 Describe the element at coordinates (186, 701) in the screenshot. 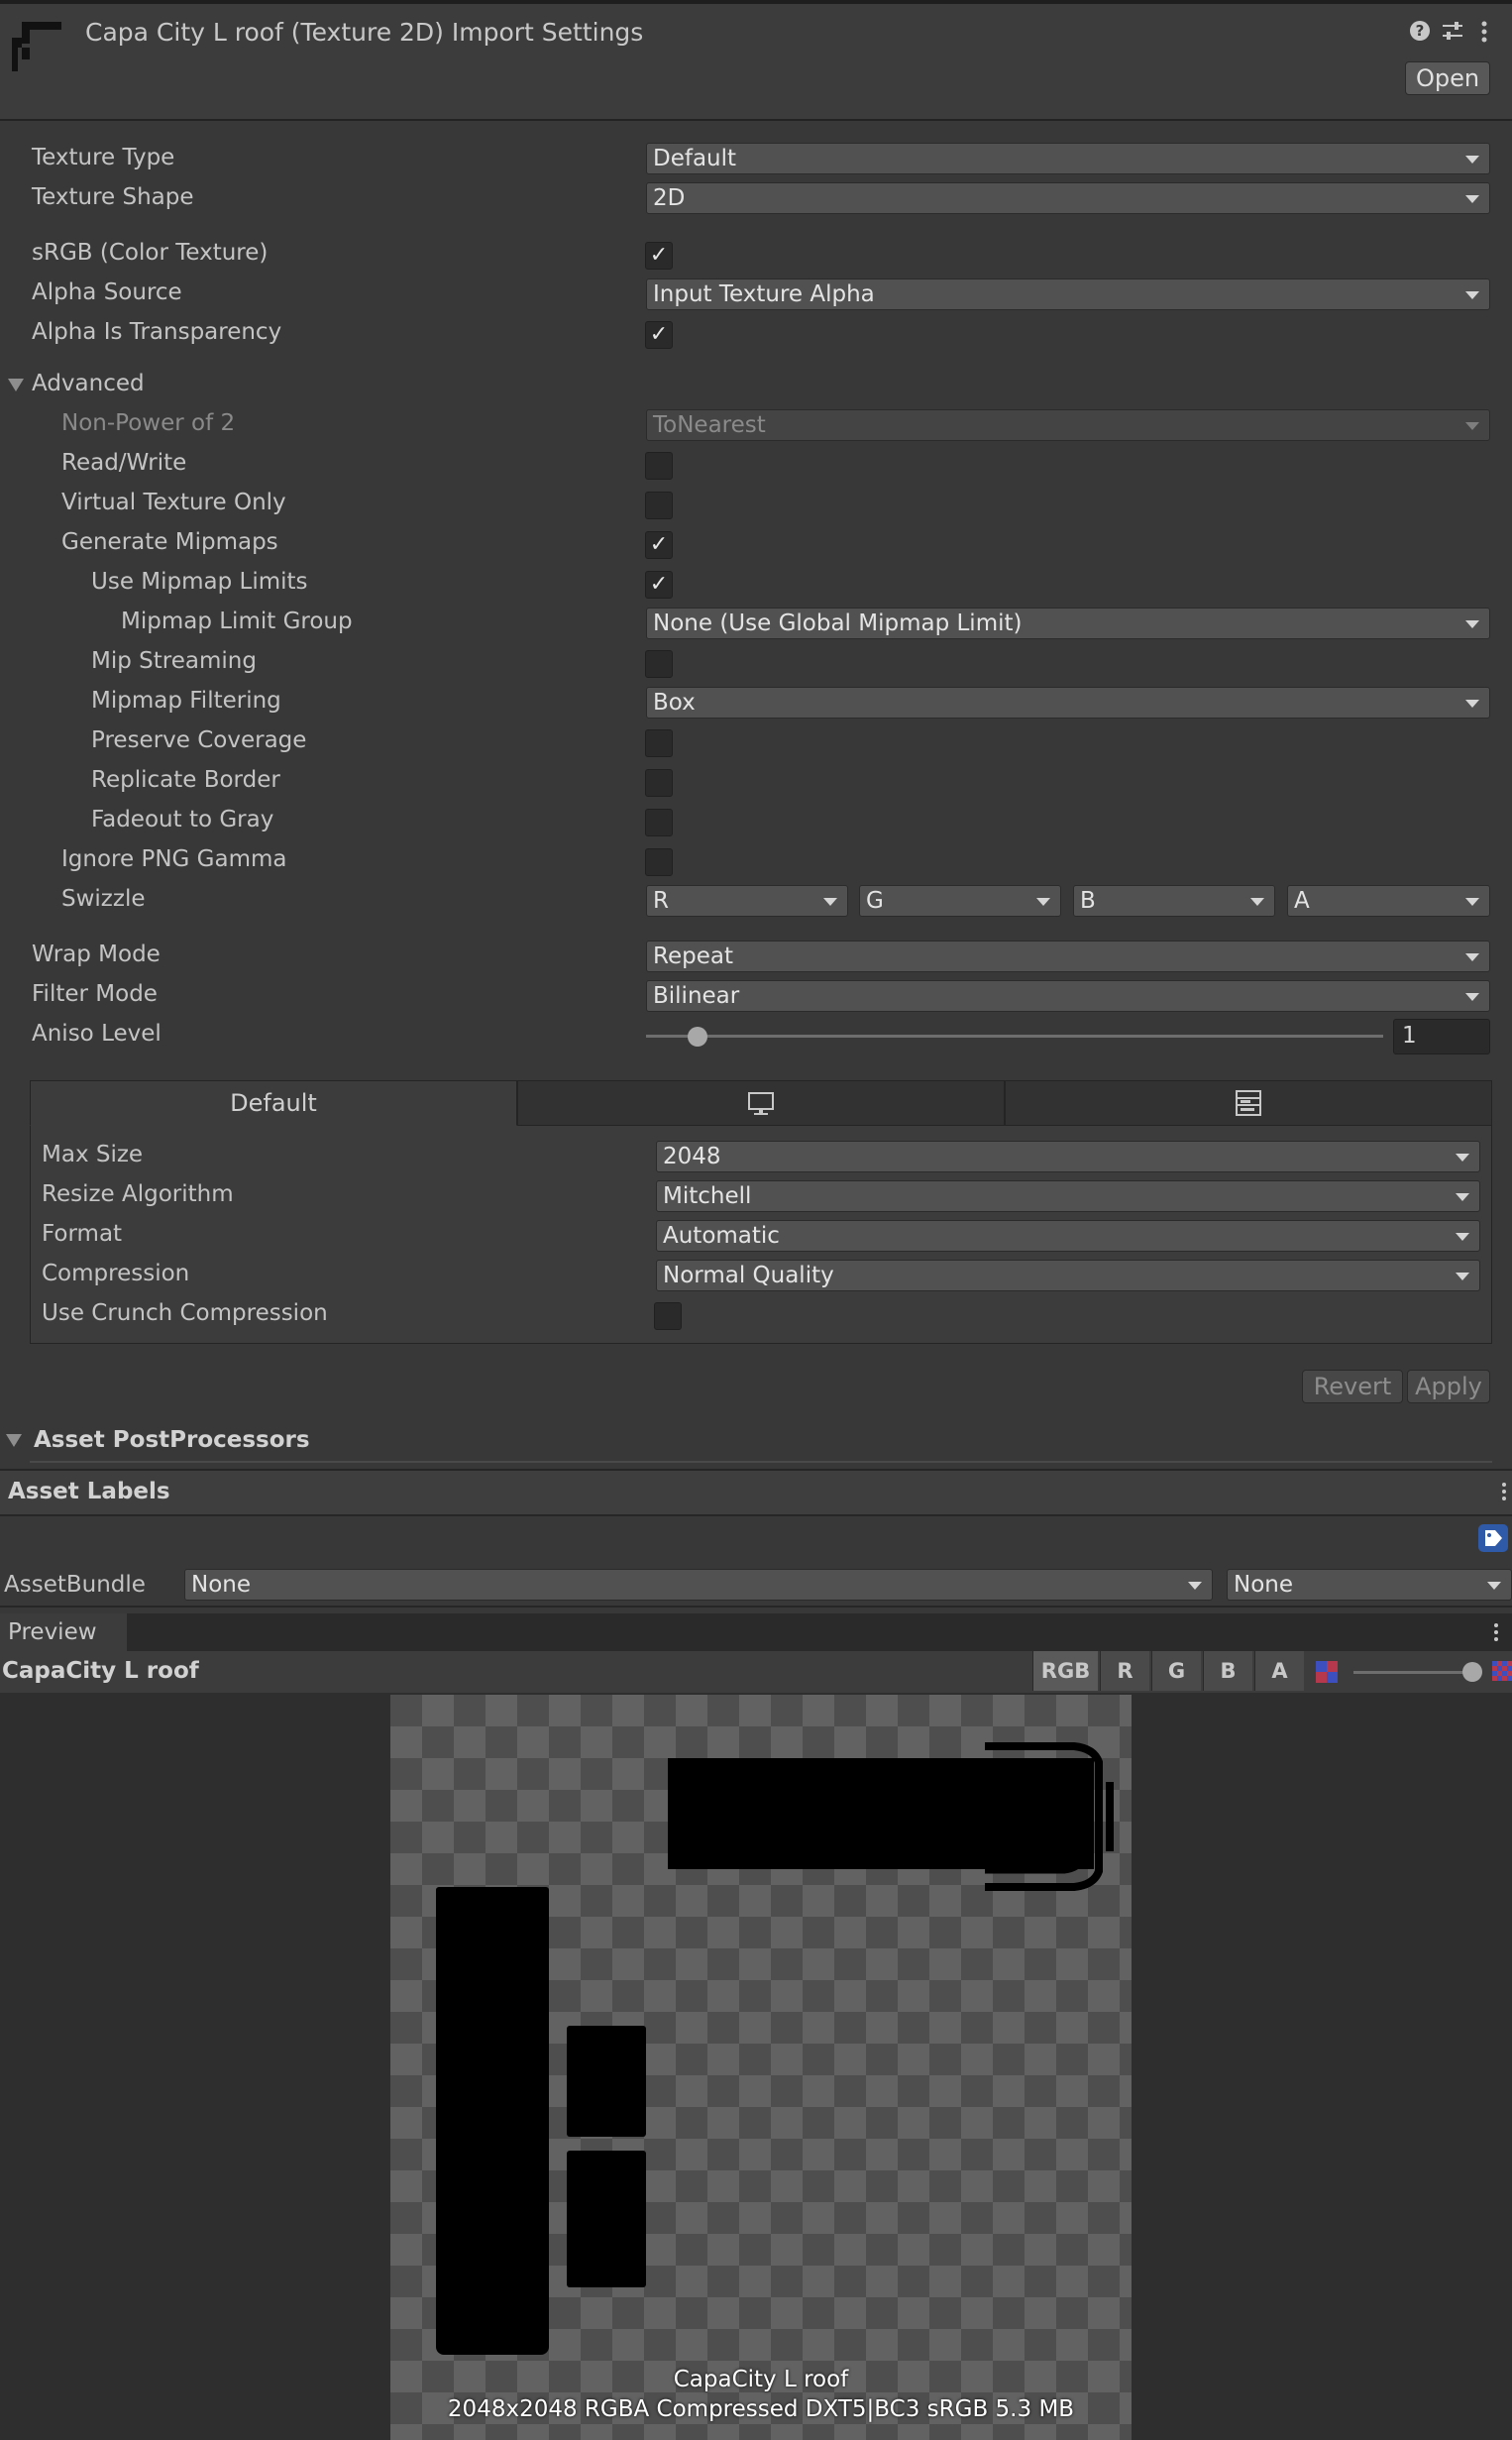

I see `mipmap-filtering-label: Mipmap Filtering` at that location.